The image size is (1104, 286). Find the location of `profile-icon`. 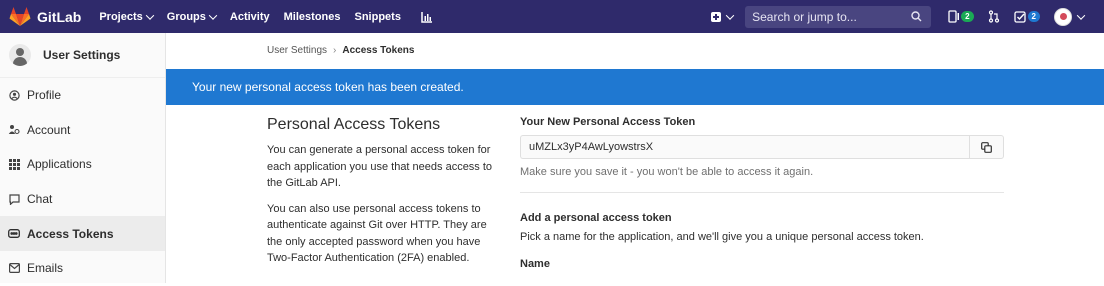

profile-icon is located at coordinates (14, 95).